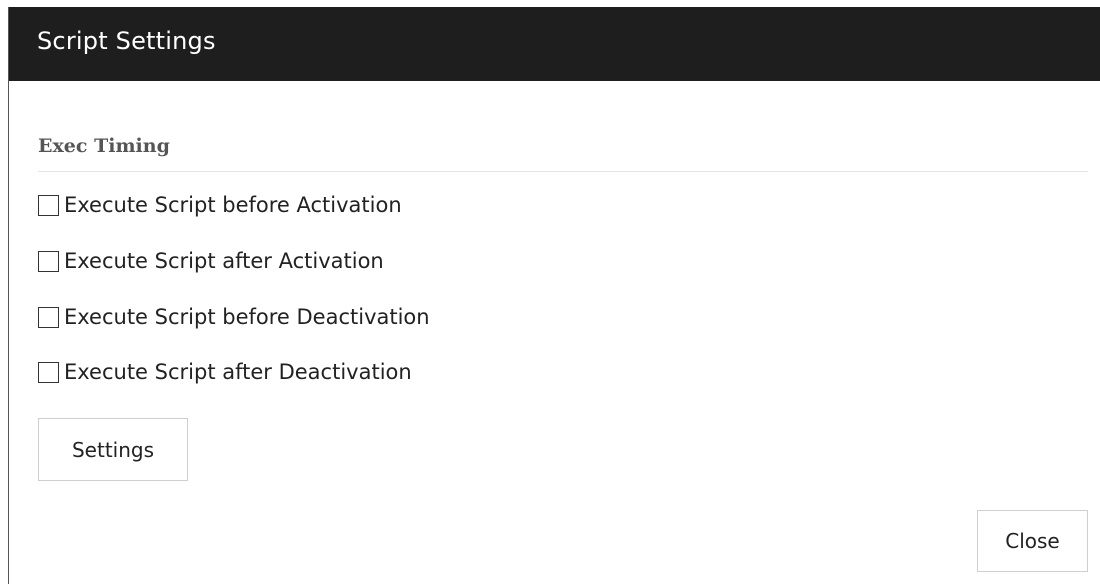  Describe the element at coordinates (563, 171) in the screenshot. I see `section-divider` at that location.